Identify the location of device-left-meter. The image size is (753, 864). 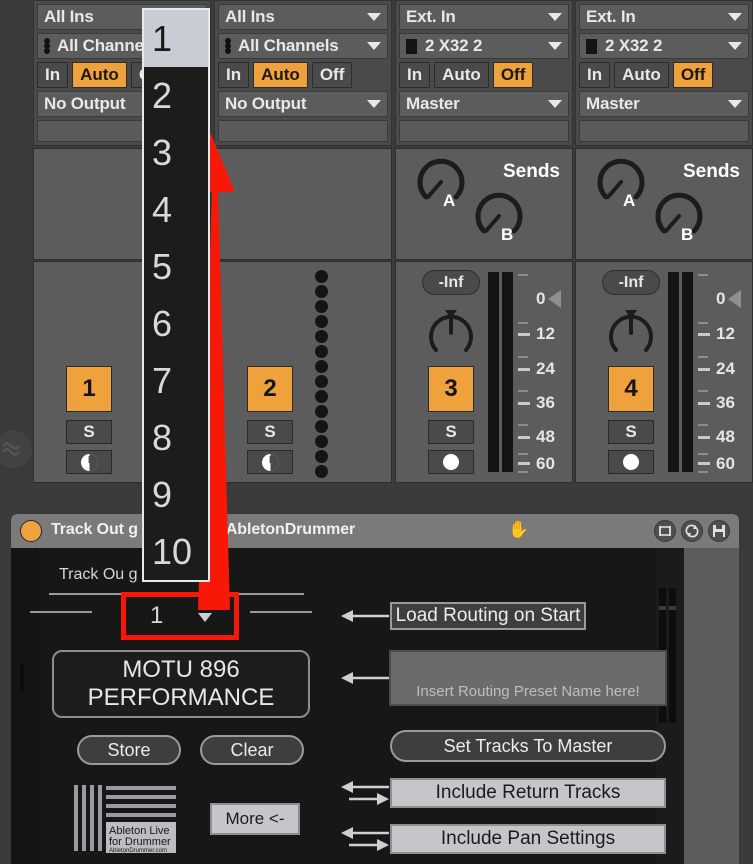
(25, 706).